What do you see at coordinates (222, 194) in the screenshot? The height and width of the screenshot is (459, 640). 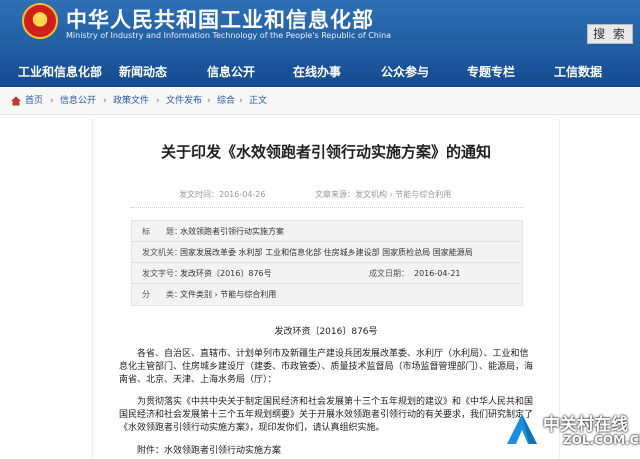 I see `publish-time: 发文时间：2016-04-26` at bounding box center [222, 194].